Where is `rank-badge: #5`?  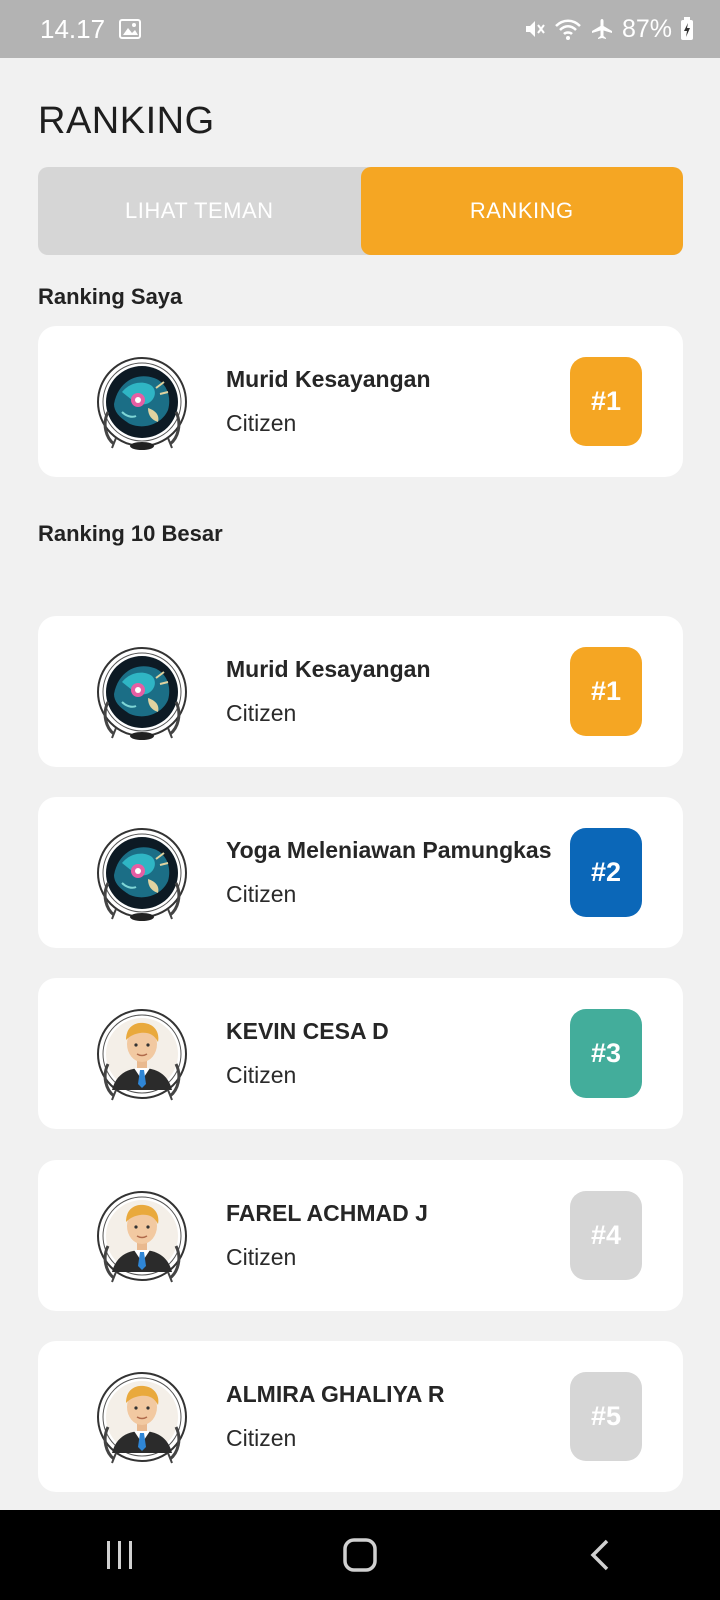
rank-badge: #5 is located at coordinates (606, 1416).